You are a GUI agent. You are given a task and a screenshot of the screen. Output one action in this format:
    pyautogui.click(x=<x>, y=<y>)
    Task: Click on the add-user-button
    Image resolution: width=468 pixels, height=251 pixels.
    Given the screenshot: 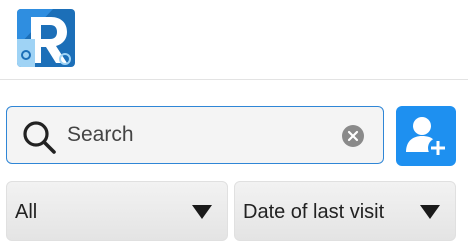 What is the action you would take?
    pyautogui.click(x=426, y=136)
    